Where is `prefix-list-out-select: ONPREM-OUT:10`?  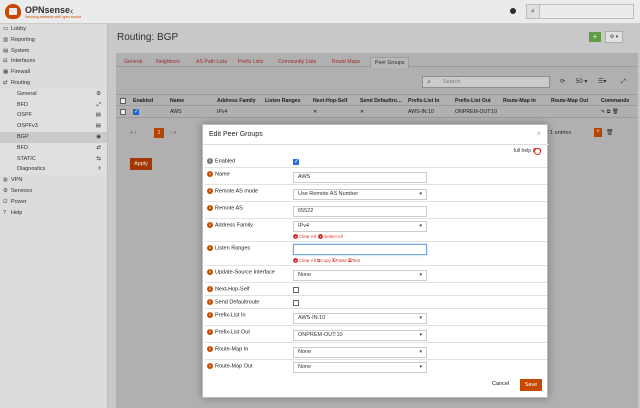 prefix-list-out-select: ONPREM-OUT:10 is located at coordinates (360, 335).